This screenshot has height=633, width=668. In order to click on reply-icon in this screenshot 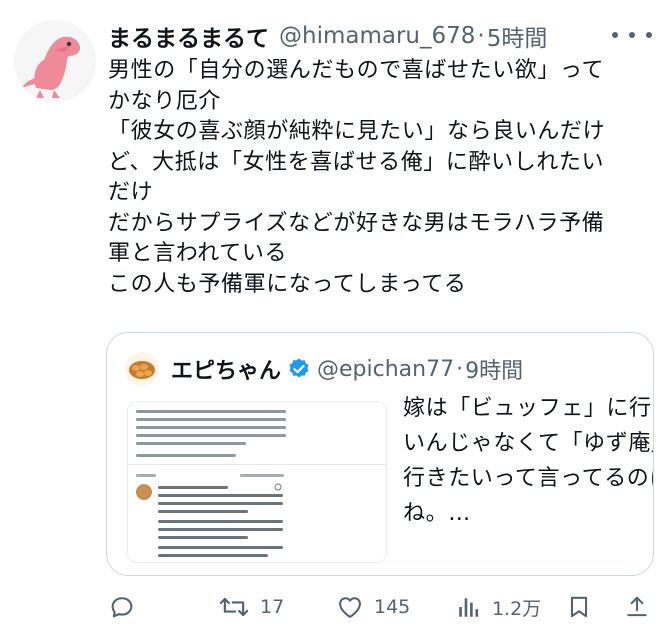, I will do `click(122, 607)`.